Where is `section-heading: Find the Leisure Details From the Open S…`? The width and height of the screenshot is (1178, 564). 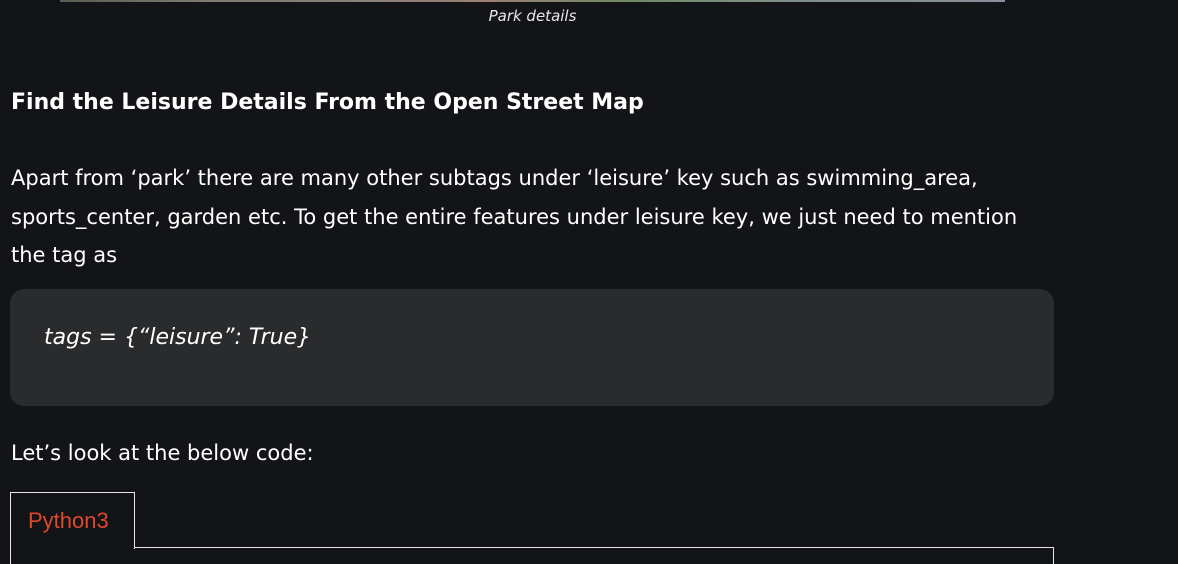 section-heading: Find the Leisure Details From the Open S… is located at coordinates (327, 102).